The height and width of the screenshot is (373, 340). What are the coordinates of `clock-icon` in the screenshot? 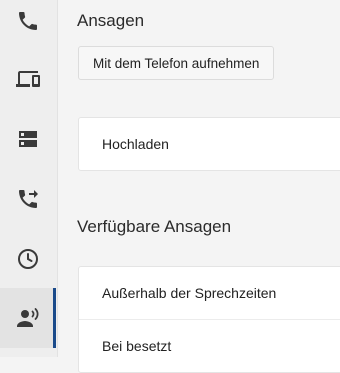 It's located at (28, 259).